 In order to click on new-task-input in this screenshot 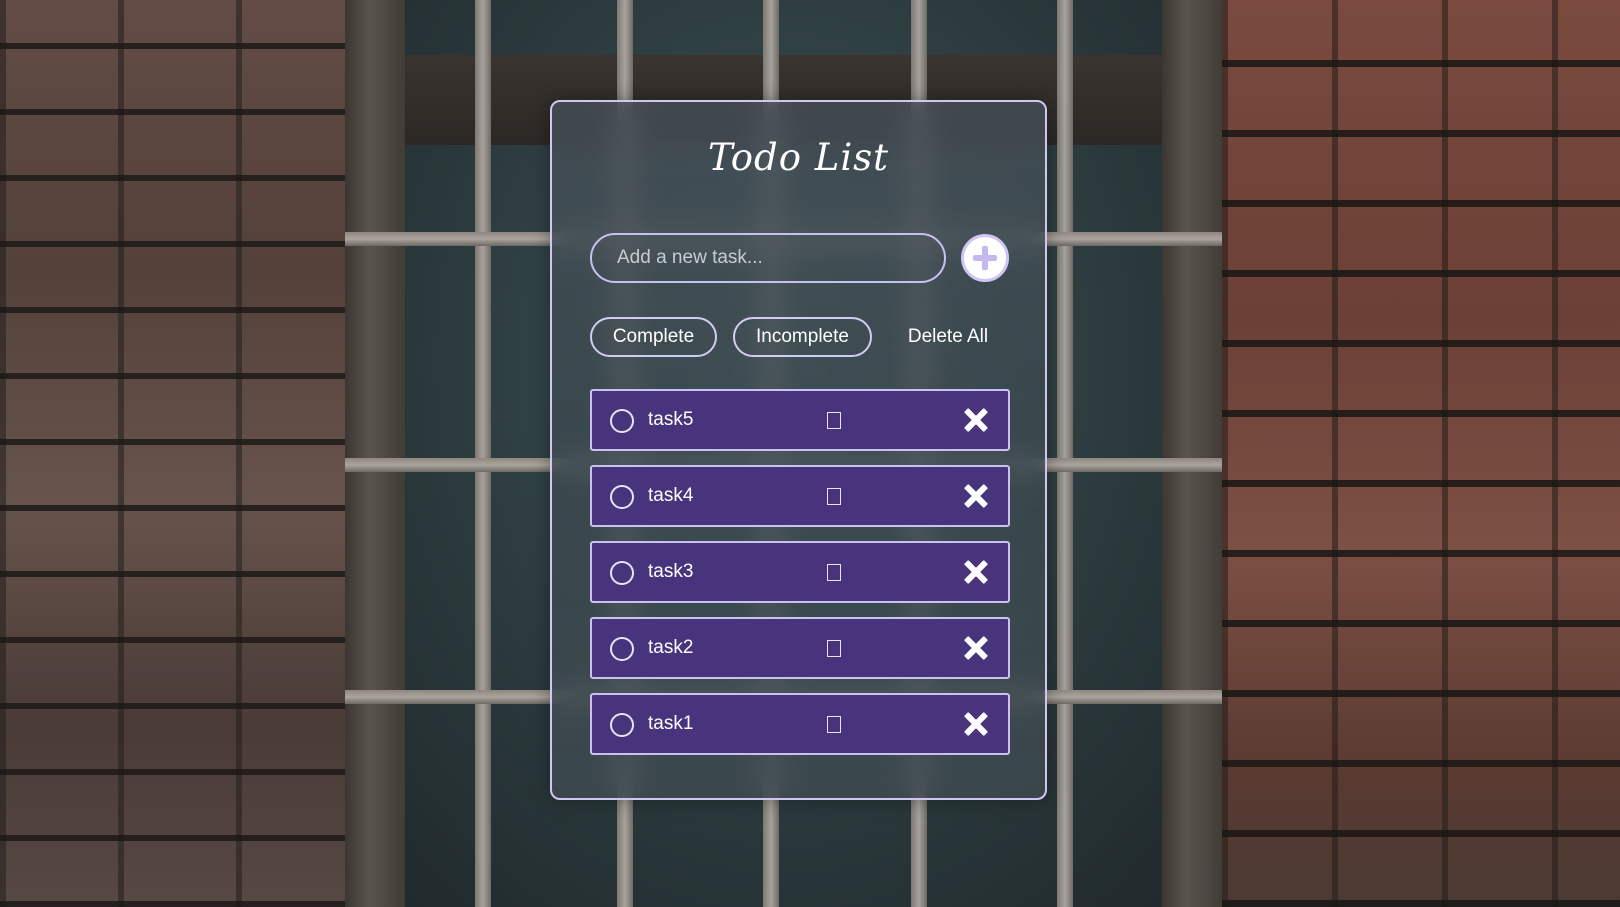, I will do `click(768, 258)`.